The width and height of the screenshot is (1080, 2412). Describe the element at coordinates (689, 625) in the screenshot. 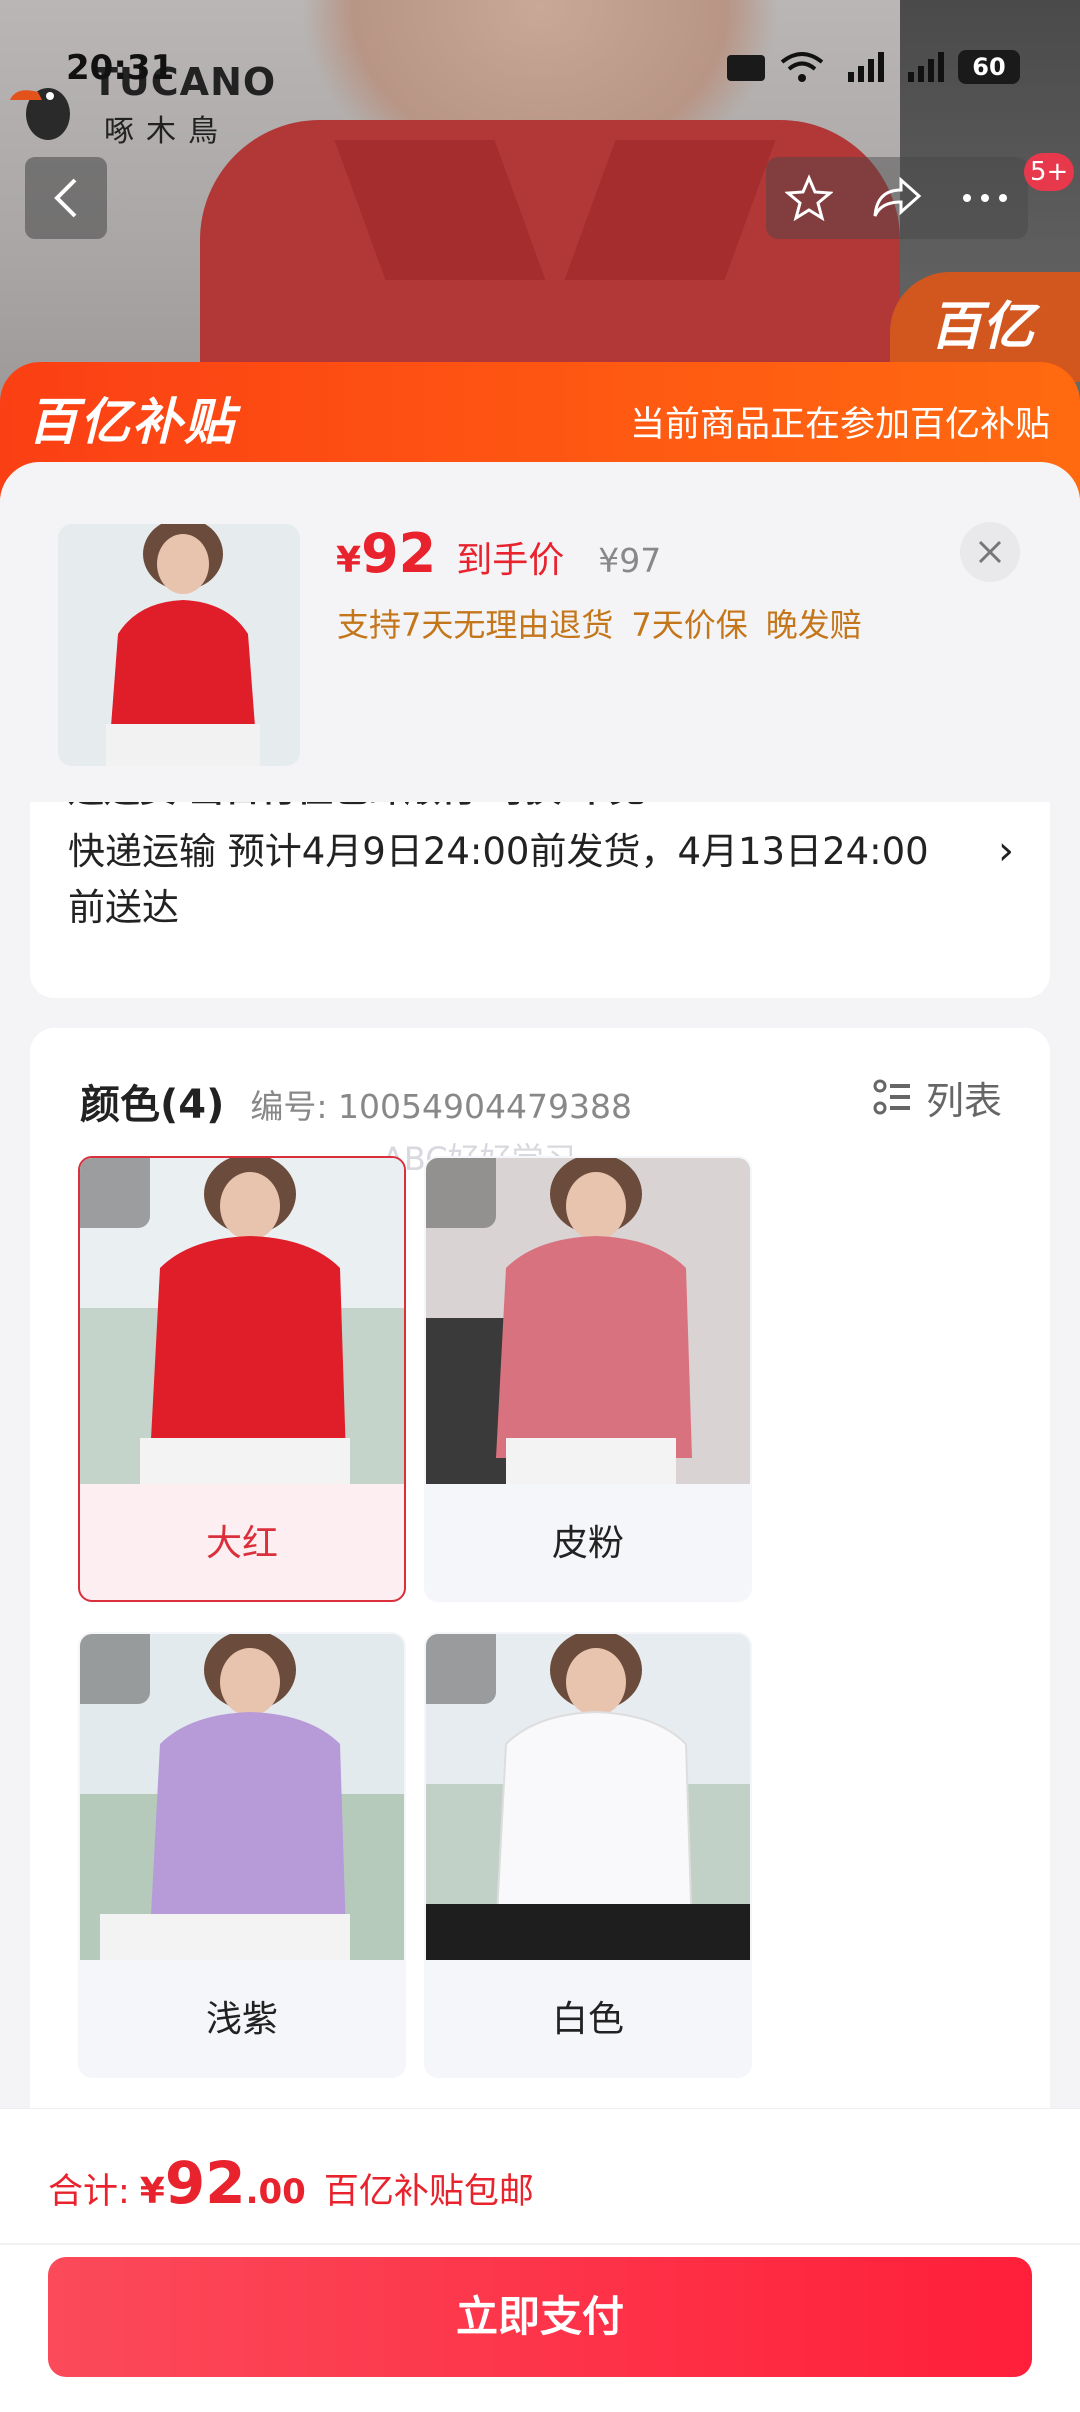

I see `service-tag: 7天价保` at that location.